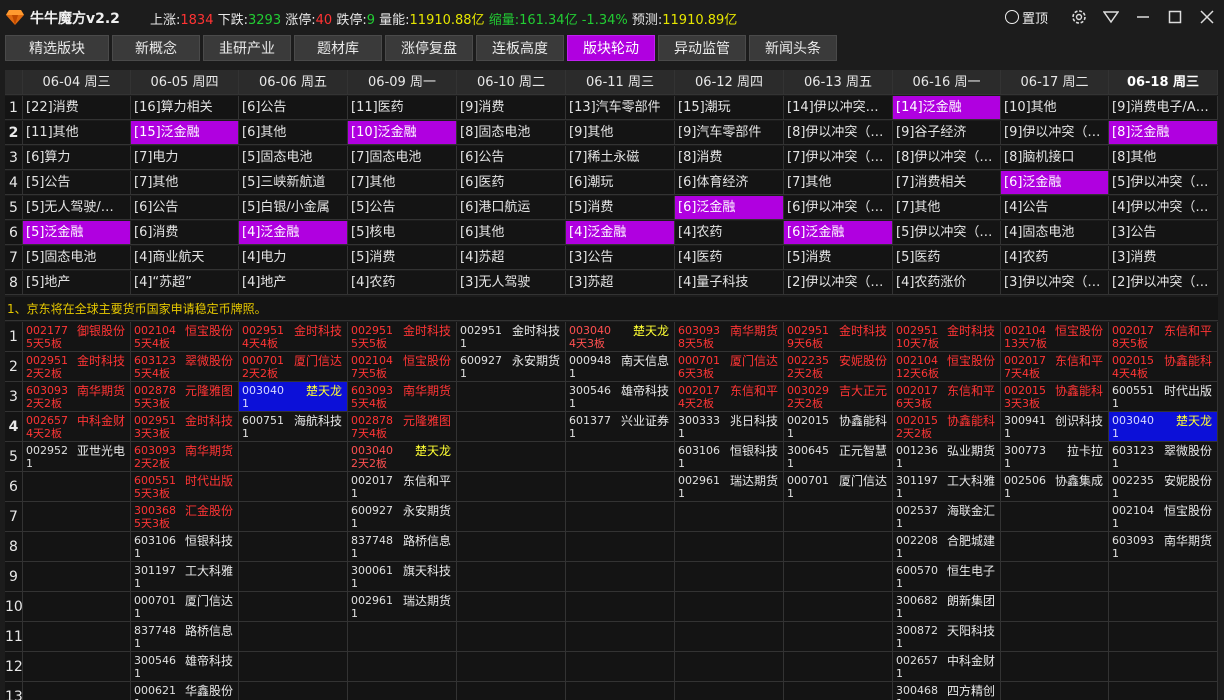 Image resolution: width=1224 pixels, height=700 pixels. What do you see at coordinates (77, 233) in the screenshot?
I see `sector-cell: [5]泛金融` at bounding box center [77, 233].